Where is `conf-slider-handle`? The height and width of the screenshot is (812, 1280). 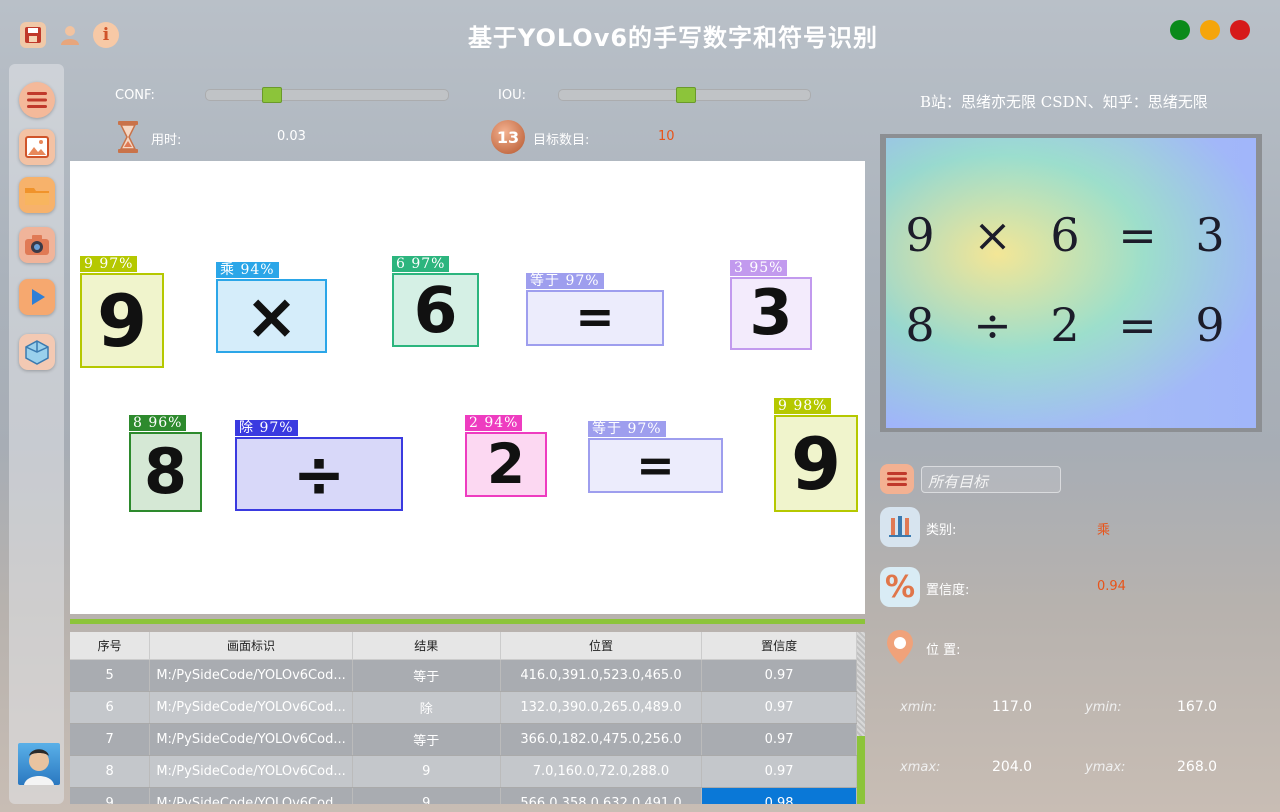
conf-slider-handle is located at coordinates (272, 95).